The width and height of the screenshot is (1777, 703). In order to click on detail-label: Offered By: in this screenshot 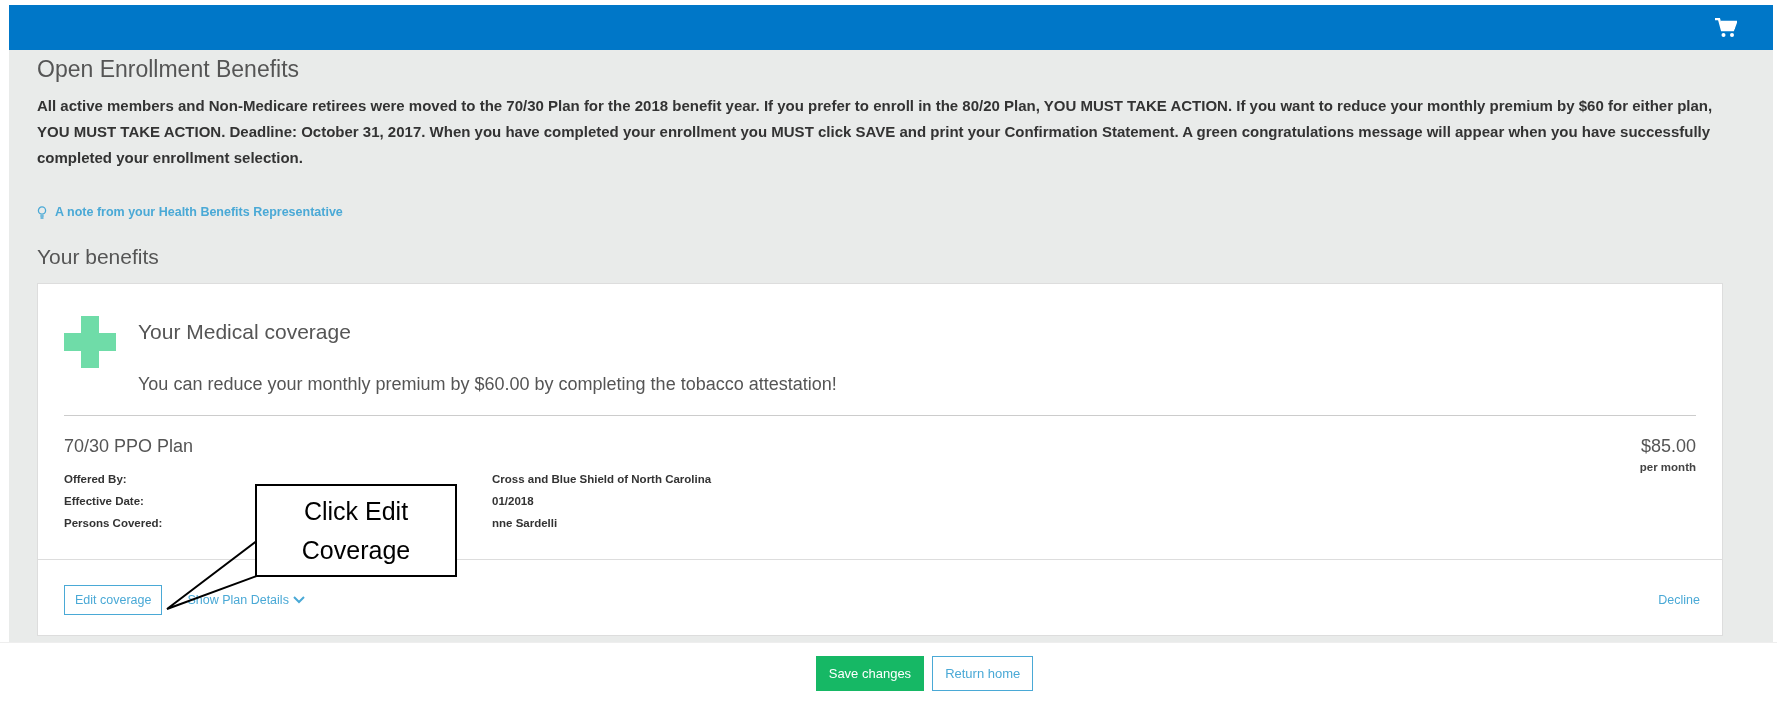, I will do `click(95, 479)`.